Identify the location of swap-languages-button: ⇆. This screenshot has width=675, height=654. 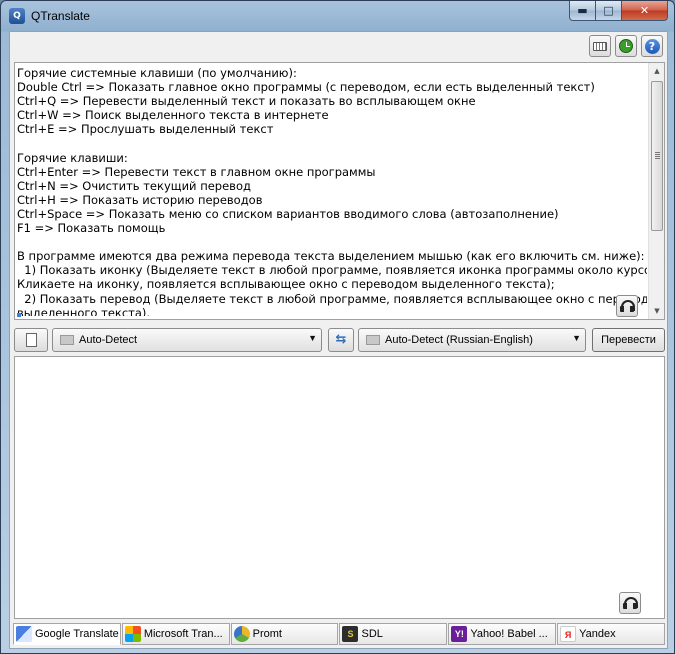
(341, 340).